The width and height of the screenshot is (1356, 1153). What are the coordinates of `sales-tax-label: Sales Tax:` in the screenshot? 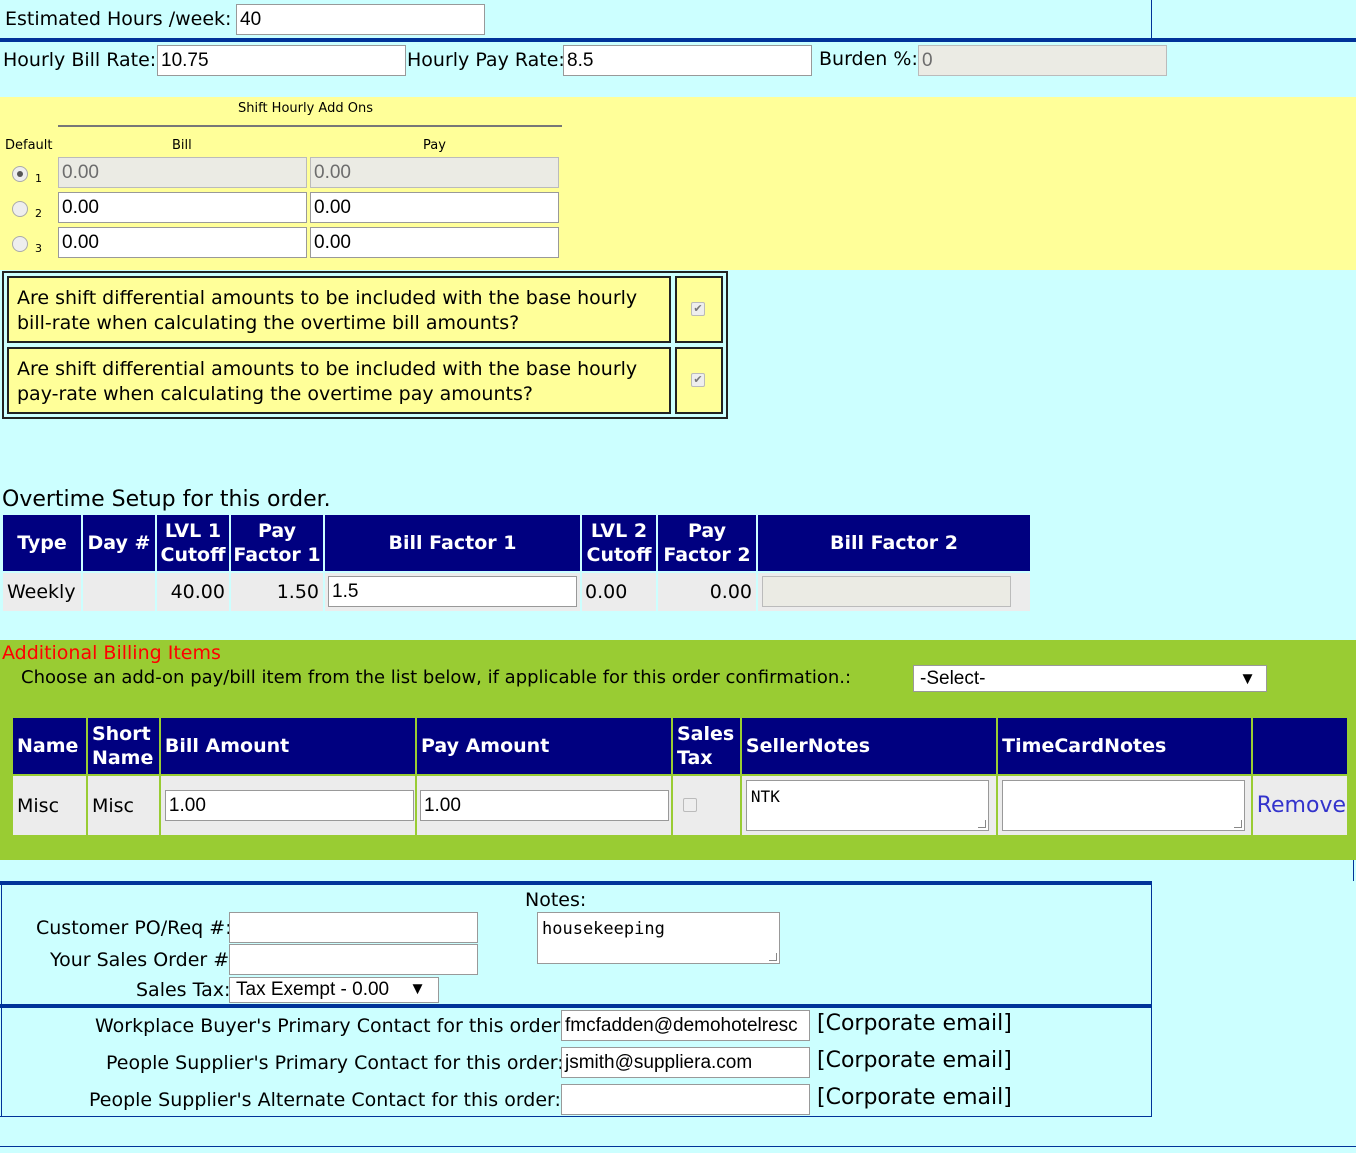 It's located at (183, 990).